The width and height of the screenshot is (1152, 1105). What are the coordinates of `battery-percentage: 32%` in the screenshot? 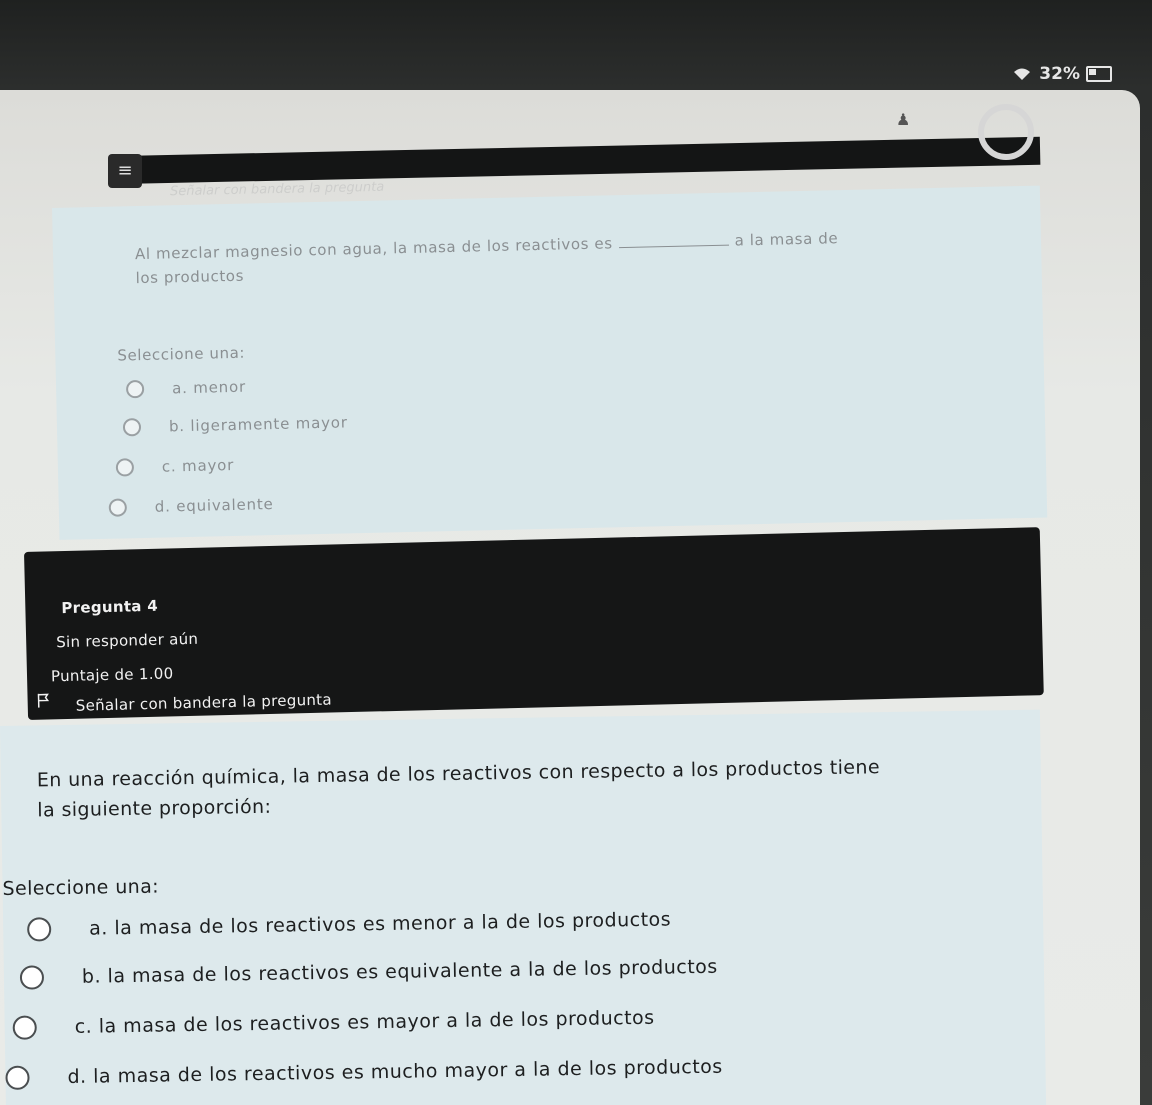 It's located at (1059, 74).